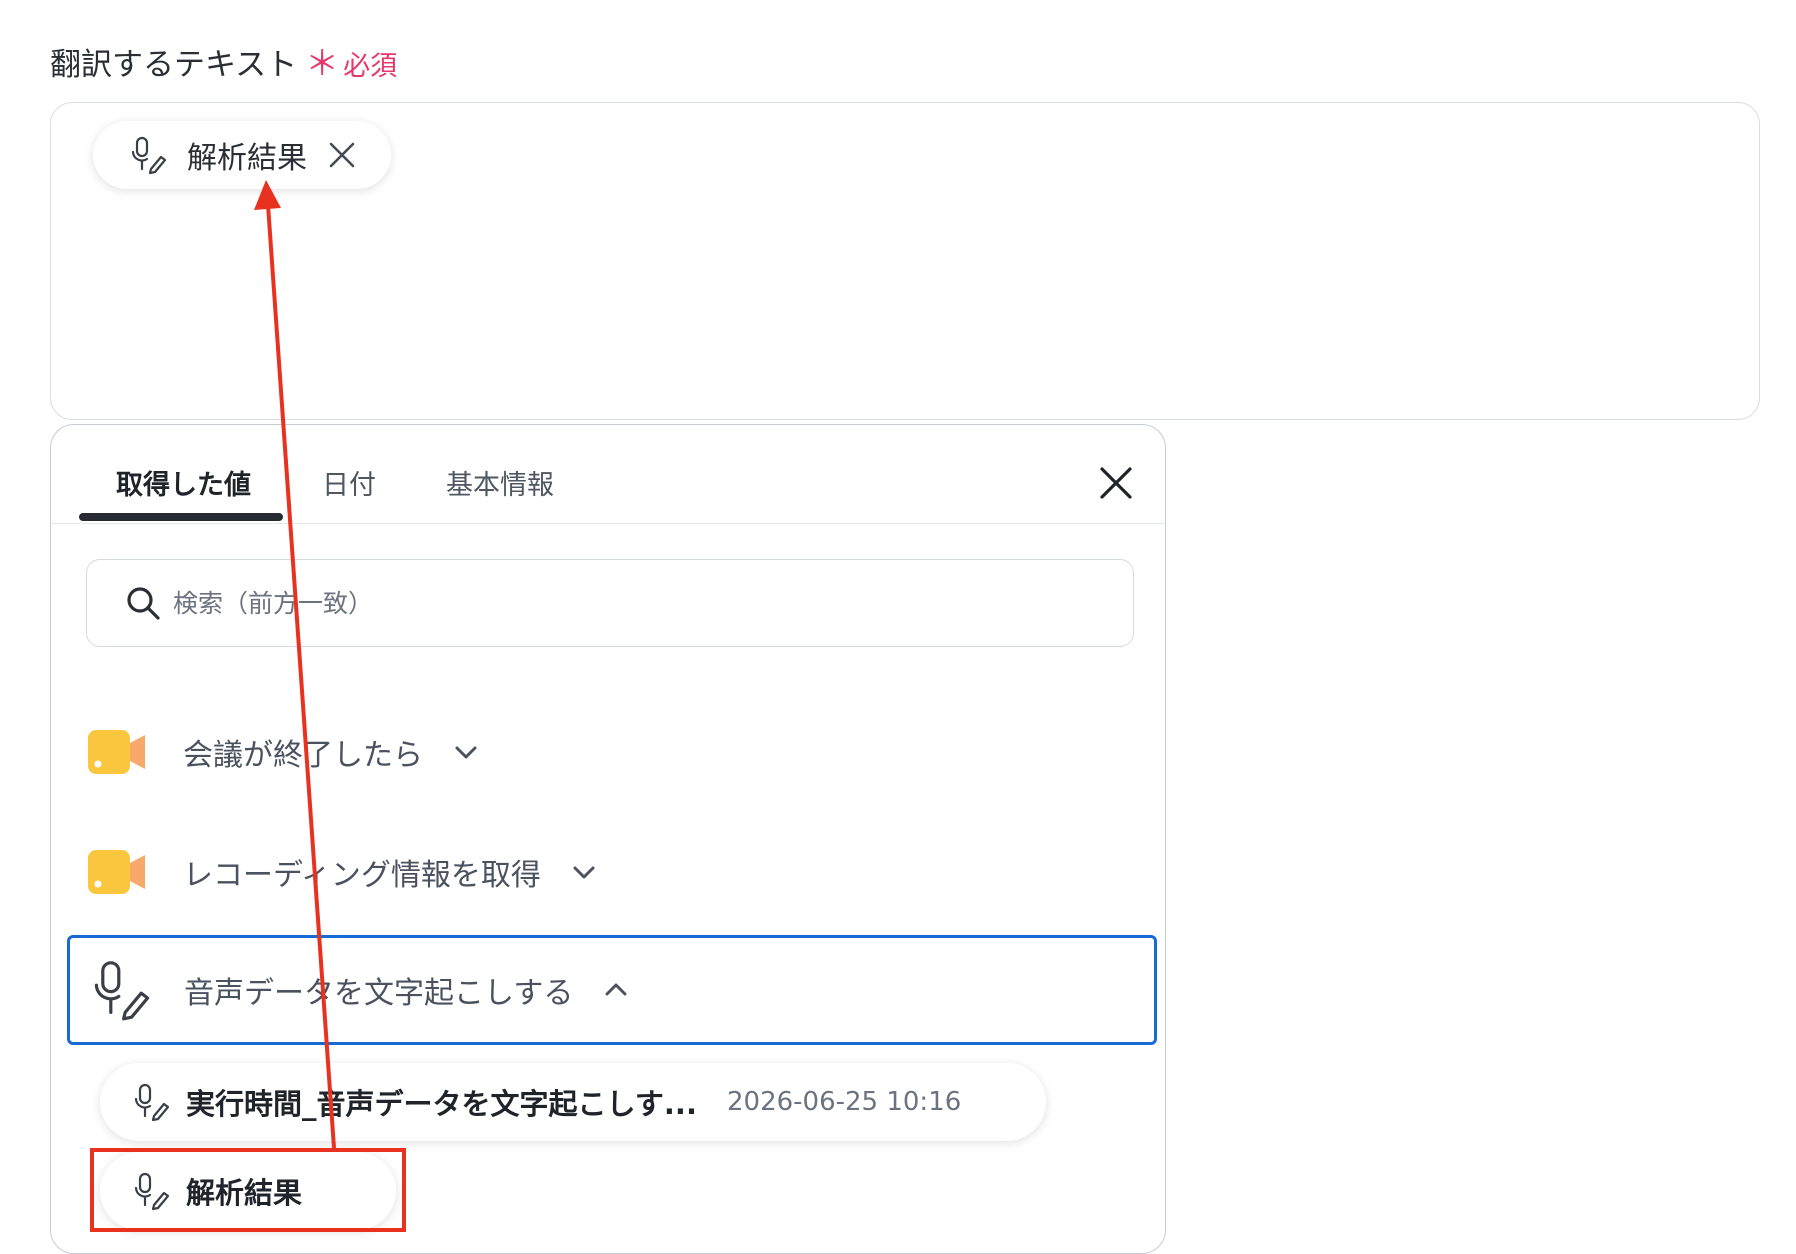 This screenshot has width=1796, height=1254. Describe the element at coordinates (1116, 483) in the screenshot. I see `close-icon` at that location.